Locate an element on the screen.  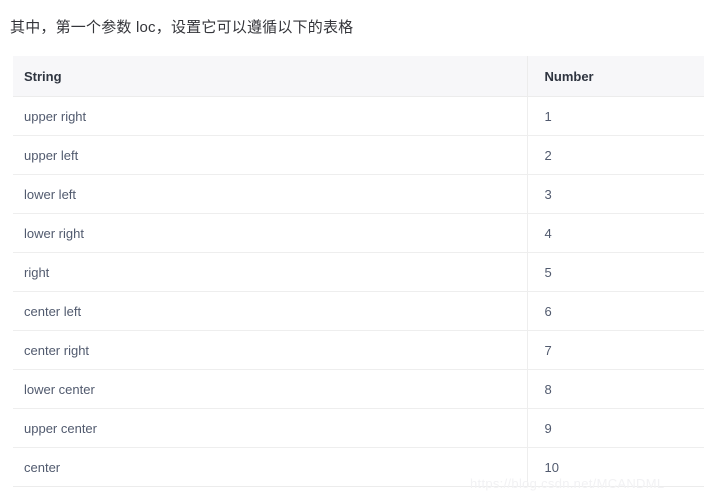
table-row: center left 6 is located at coordinates (358, 311).